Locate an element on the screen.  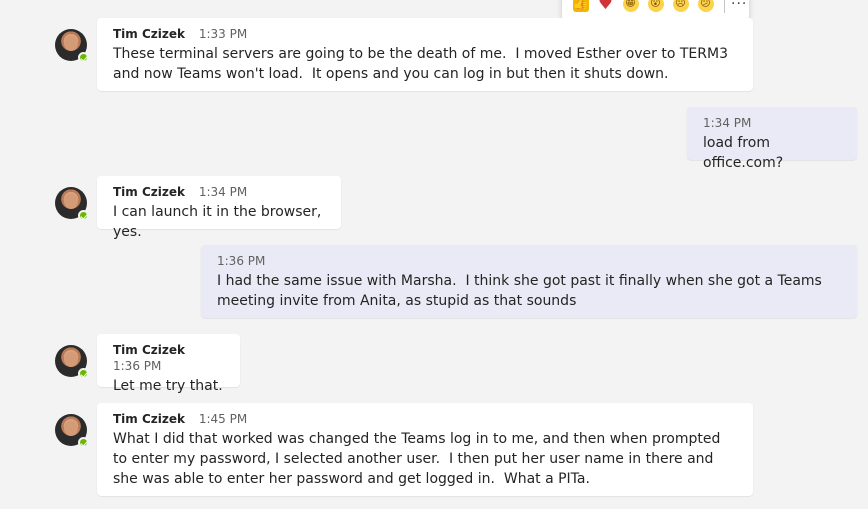
message-meta: Tim Czizek 1:34 PM is located at coordinates (219, 192).